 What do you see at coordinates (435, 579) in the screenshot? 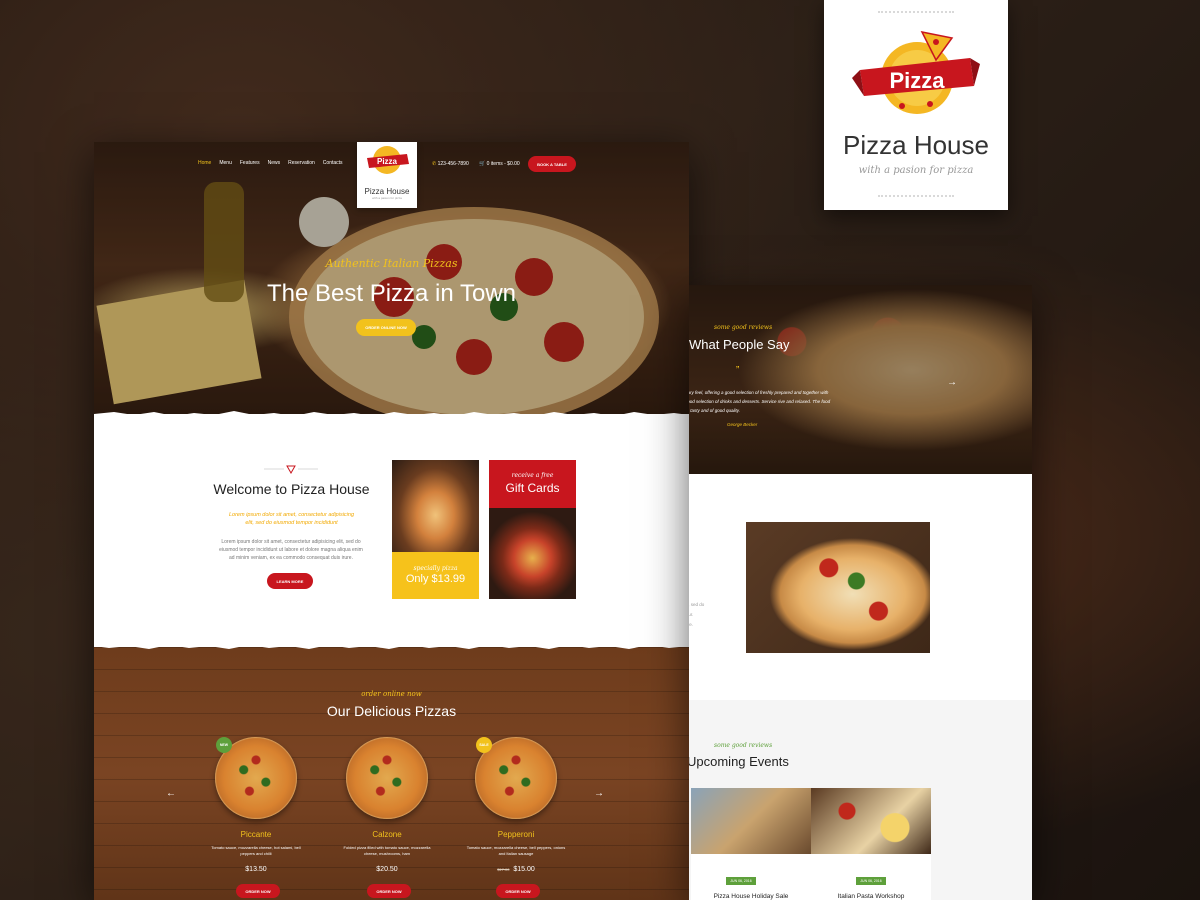
I see `special-price: Only $13.99` at bounding box center [435, 579].